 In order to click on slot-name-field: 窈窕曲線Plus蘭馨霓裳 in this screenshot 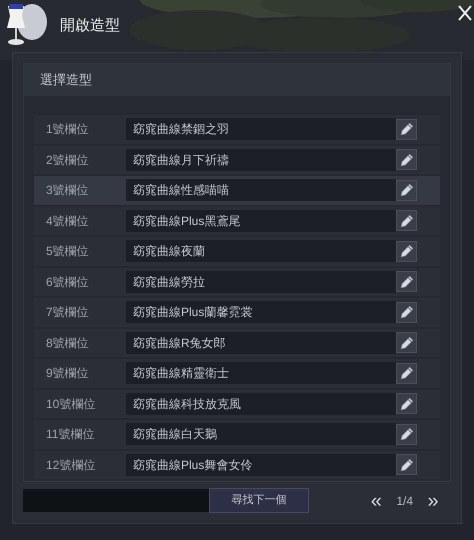, I will do `click(261, 312)`.